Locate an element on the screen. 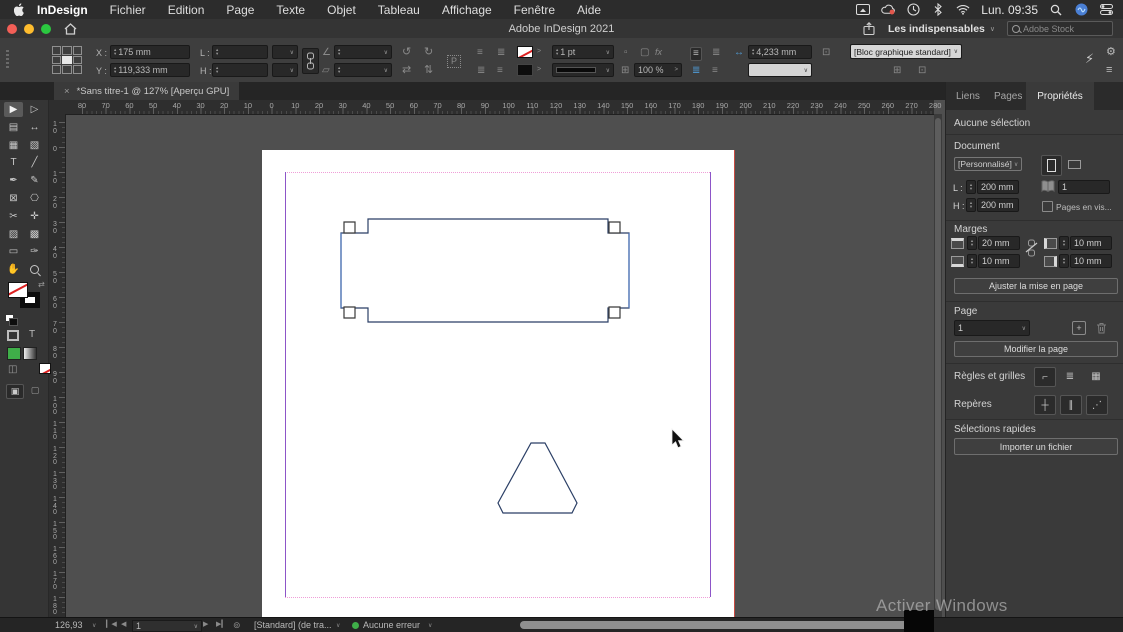 This screenshot has width=1123, height=632. workspace-switcher: Les indispensables ∨ is located at coordinates (941, 29).